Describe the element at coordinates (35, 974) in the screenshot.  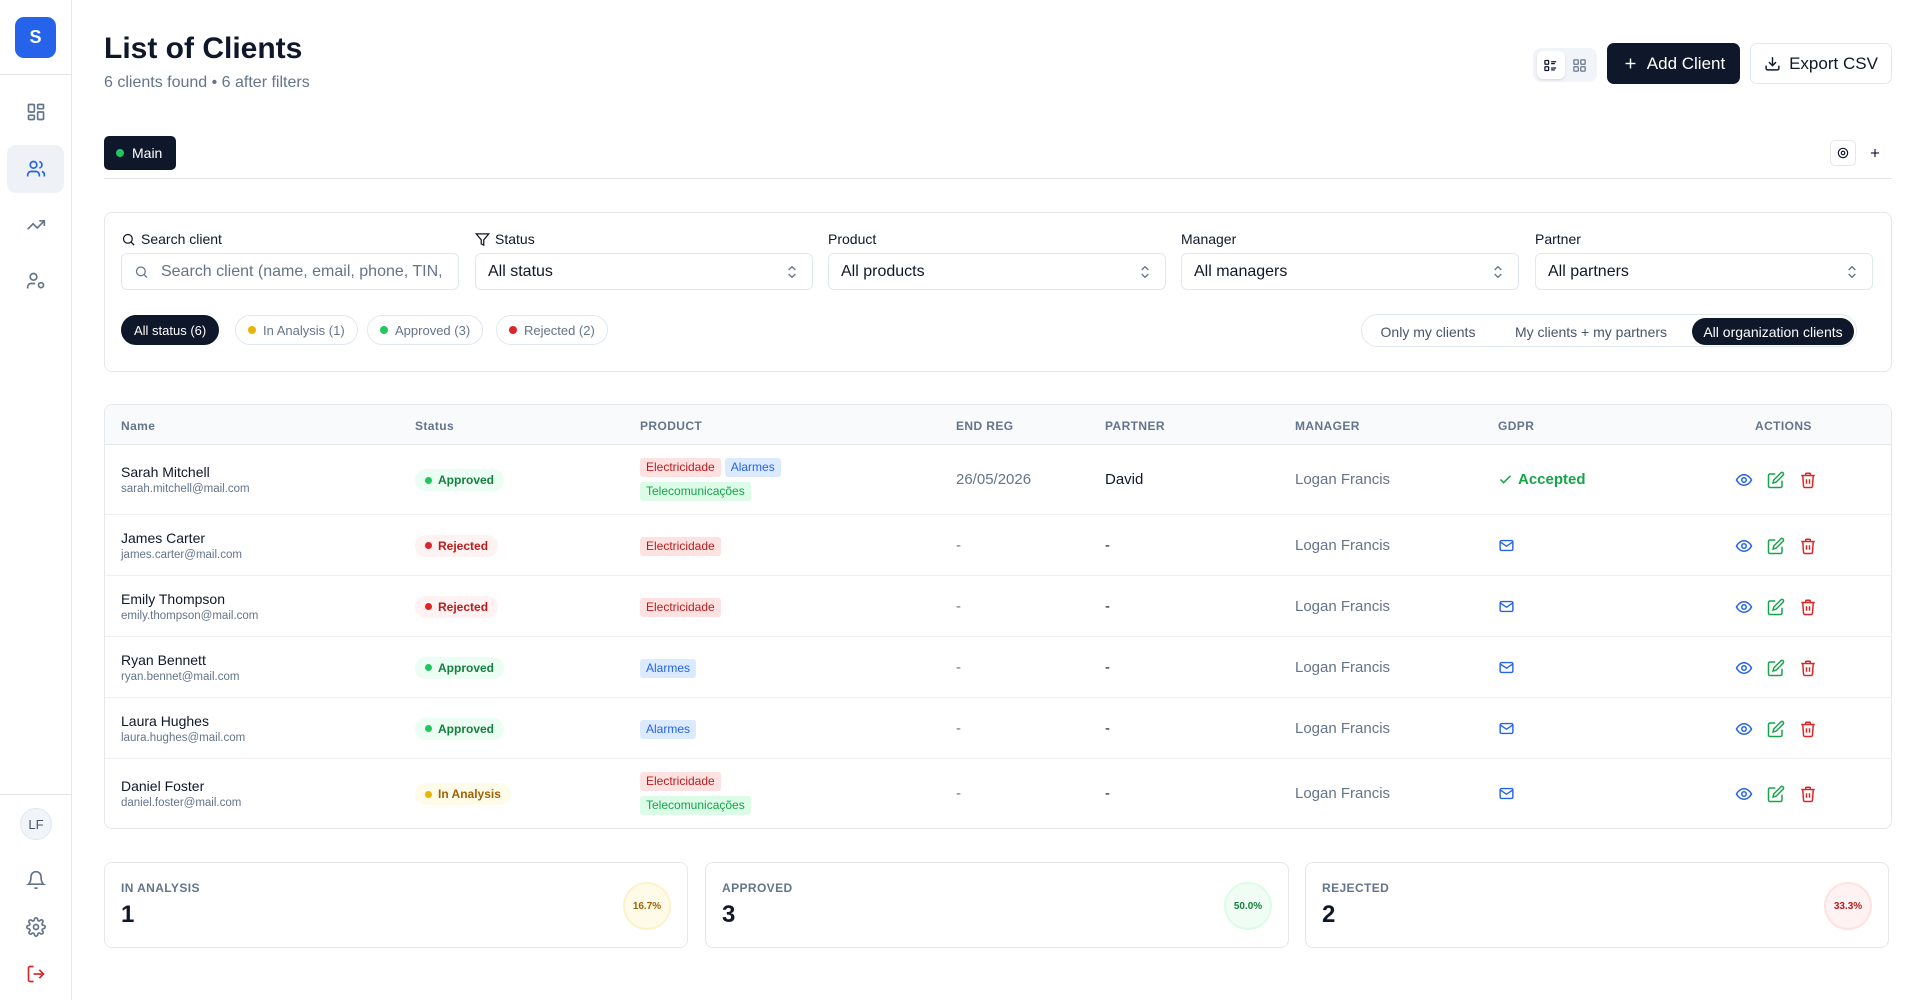
I see `sidebar-item-logout` at that location.